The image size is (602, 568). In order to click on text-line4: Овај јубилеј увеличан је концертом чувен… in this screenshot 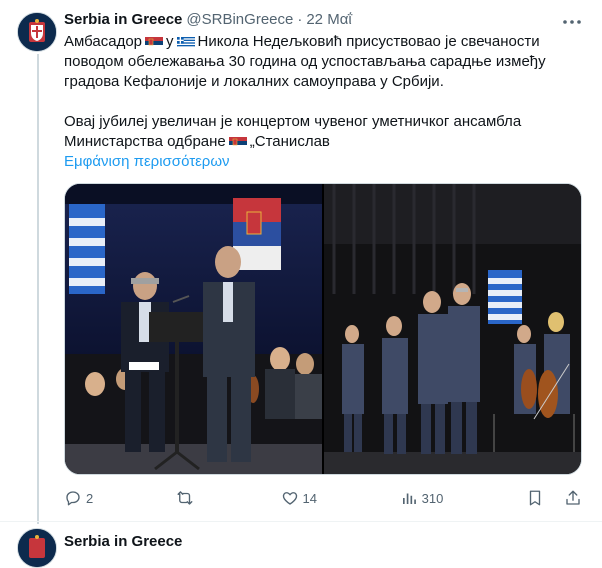, I will do `click(293, 121)`.